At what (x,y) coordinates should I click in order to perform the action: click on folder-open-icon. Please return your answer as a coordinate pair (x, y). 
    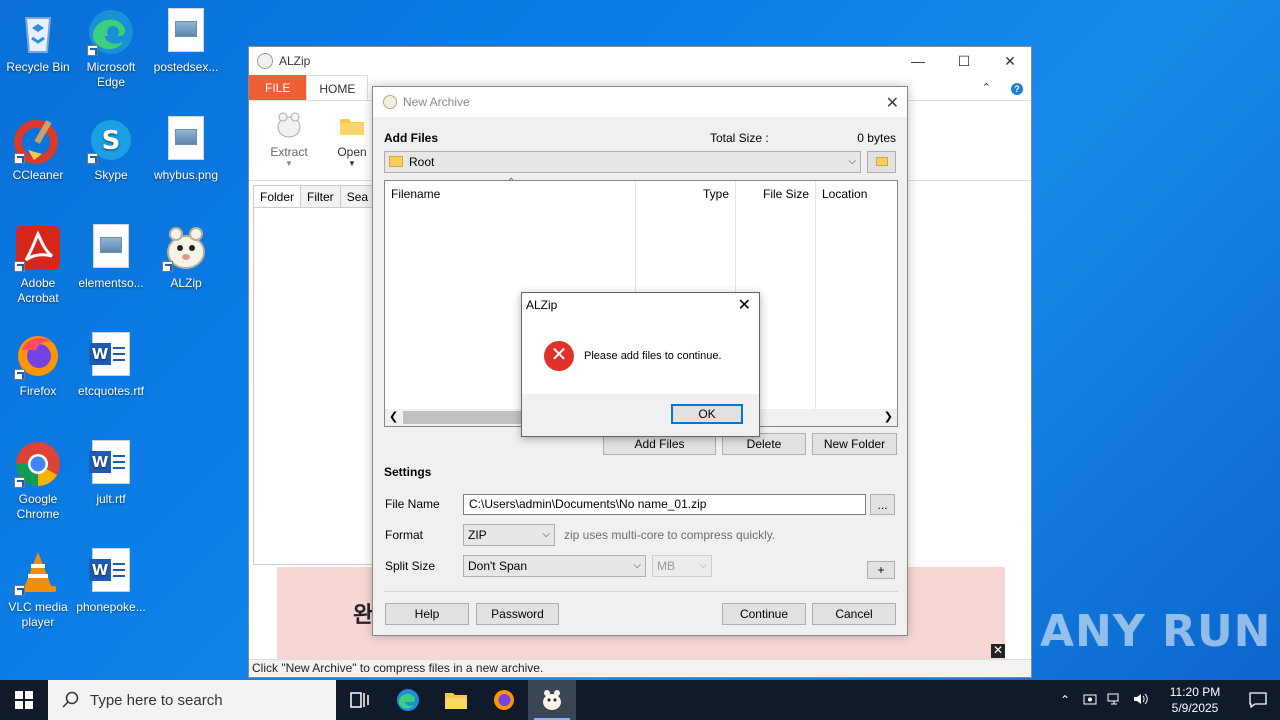
    Looking at the image, I should click on (352, 125).